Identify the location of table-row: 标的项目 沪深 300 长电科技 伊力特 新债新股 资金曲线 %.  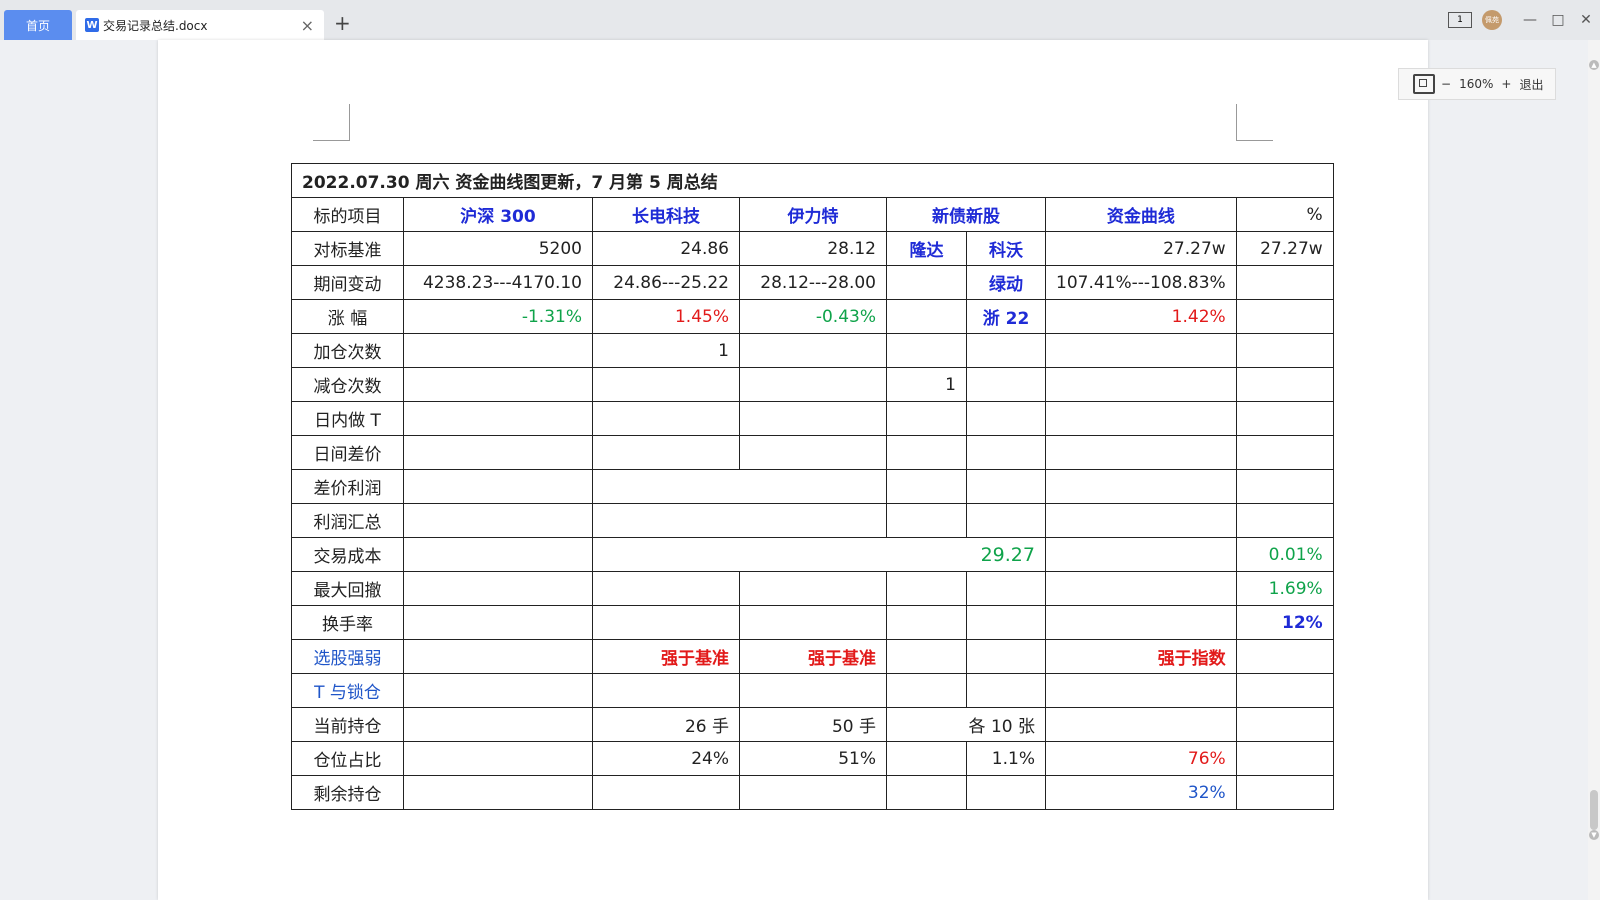
(812, 214).